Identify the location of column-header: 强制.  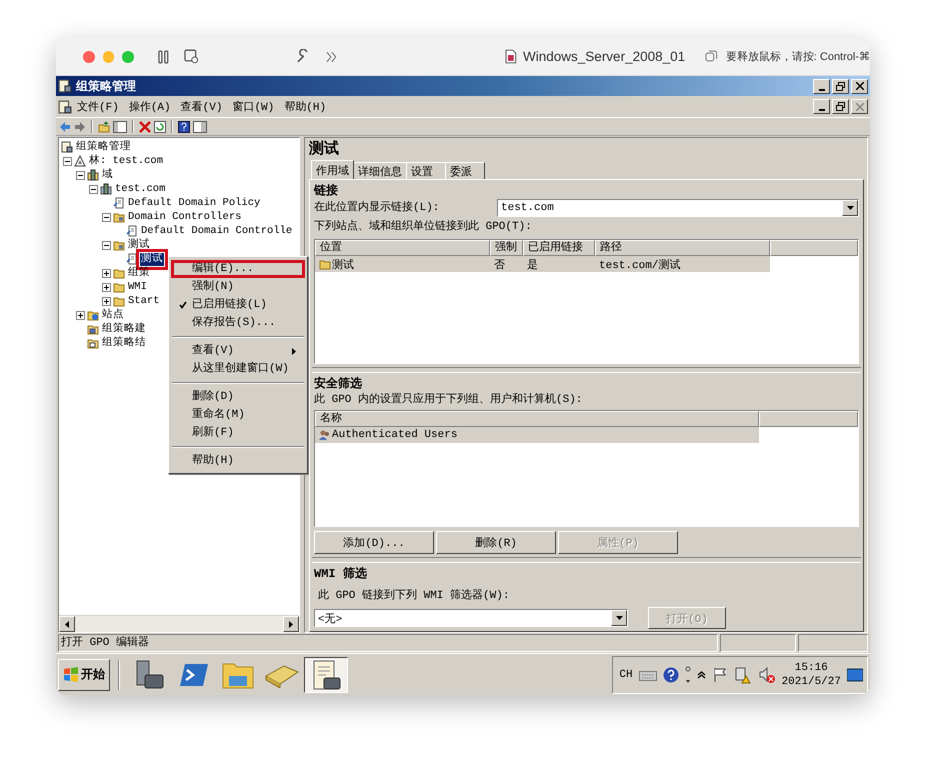
(506, 248).